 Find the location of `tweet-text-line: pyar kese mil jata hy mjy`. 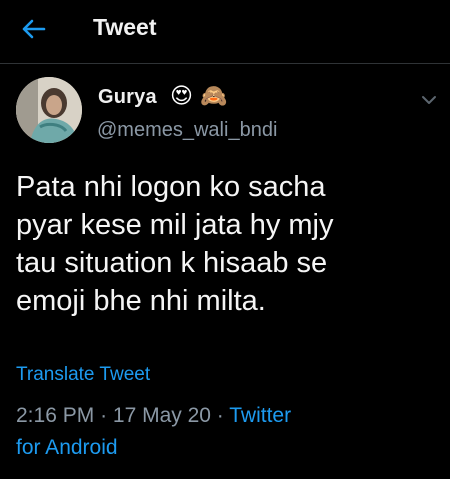

tweet-text-line: pyar kese mil jata hy mjy is located at coordinates (175, 225).